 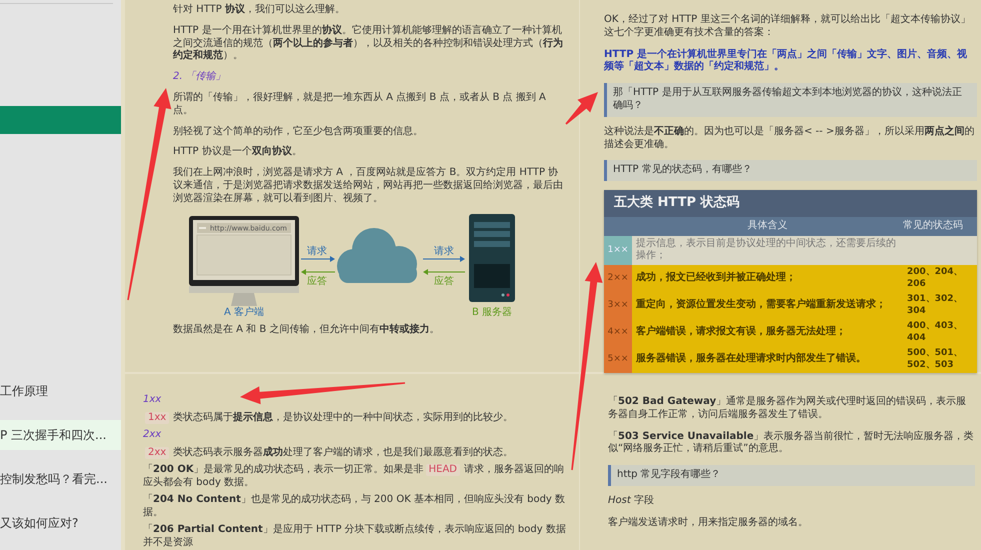 What do you see at coordinates (790, 203) in the screenshot?
I see `table-title: 五大类 HTTP 状态码` at bounding box center [790, 203].